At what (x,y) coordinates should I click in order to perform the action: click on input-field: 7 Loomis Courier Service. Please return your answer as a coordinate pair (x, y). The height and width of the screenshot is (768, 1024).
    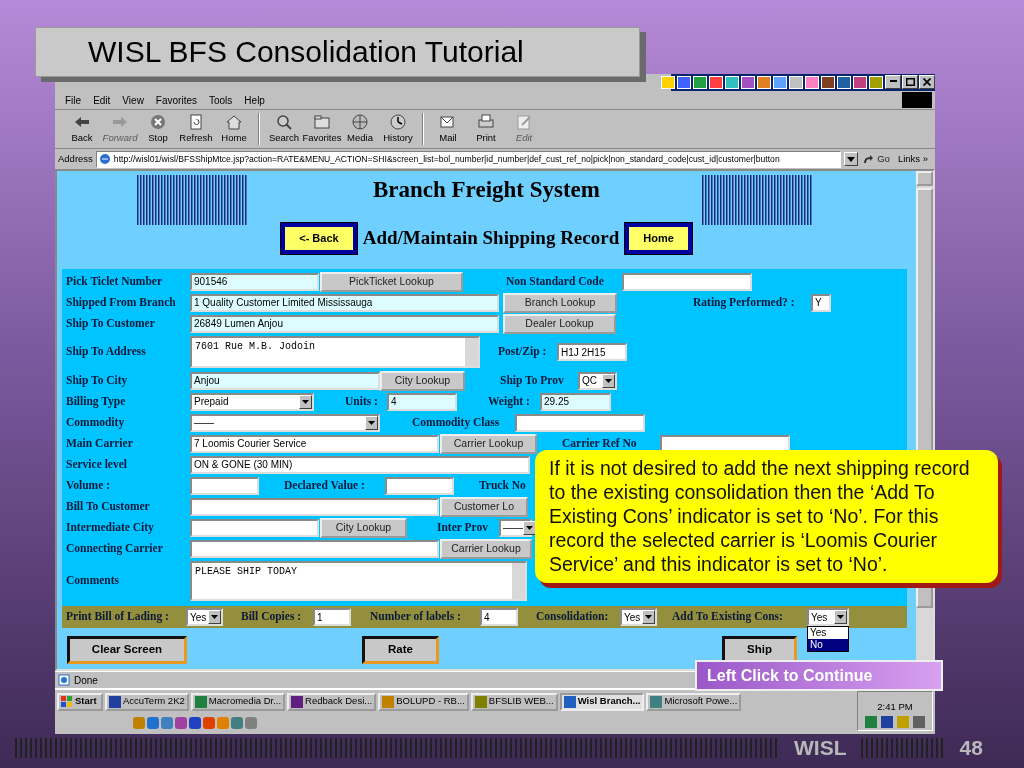
    Looking at the image, I should click on (314, 443).